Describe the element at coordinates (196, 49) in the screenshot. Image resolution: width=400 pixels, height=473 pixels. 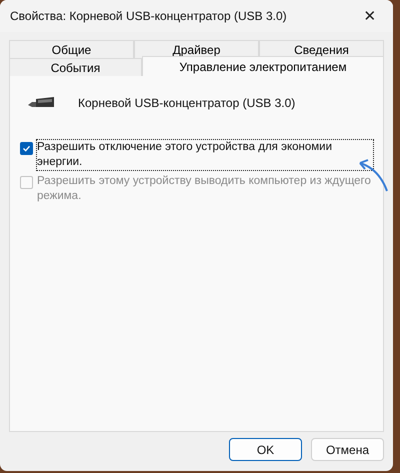
I see `tab: Драйвер` at that location.